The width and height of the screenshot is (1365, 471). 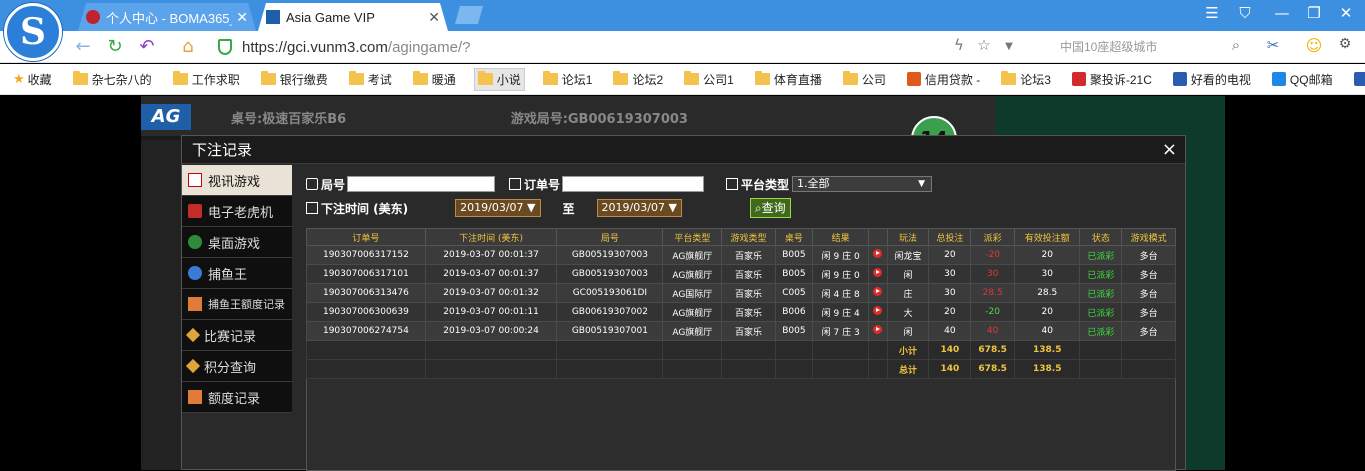 I want to click on table-cell: 190307006300639, so click(x=366, y=312).